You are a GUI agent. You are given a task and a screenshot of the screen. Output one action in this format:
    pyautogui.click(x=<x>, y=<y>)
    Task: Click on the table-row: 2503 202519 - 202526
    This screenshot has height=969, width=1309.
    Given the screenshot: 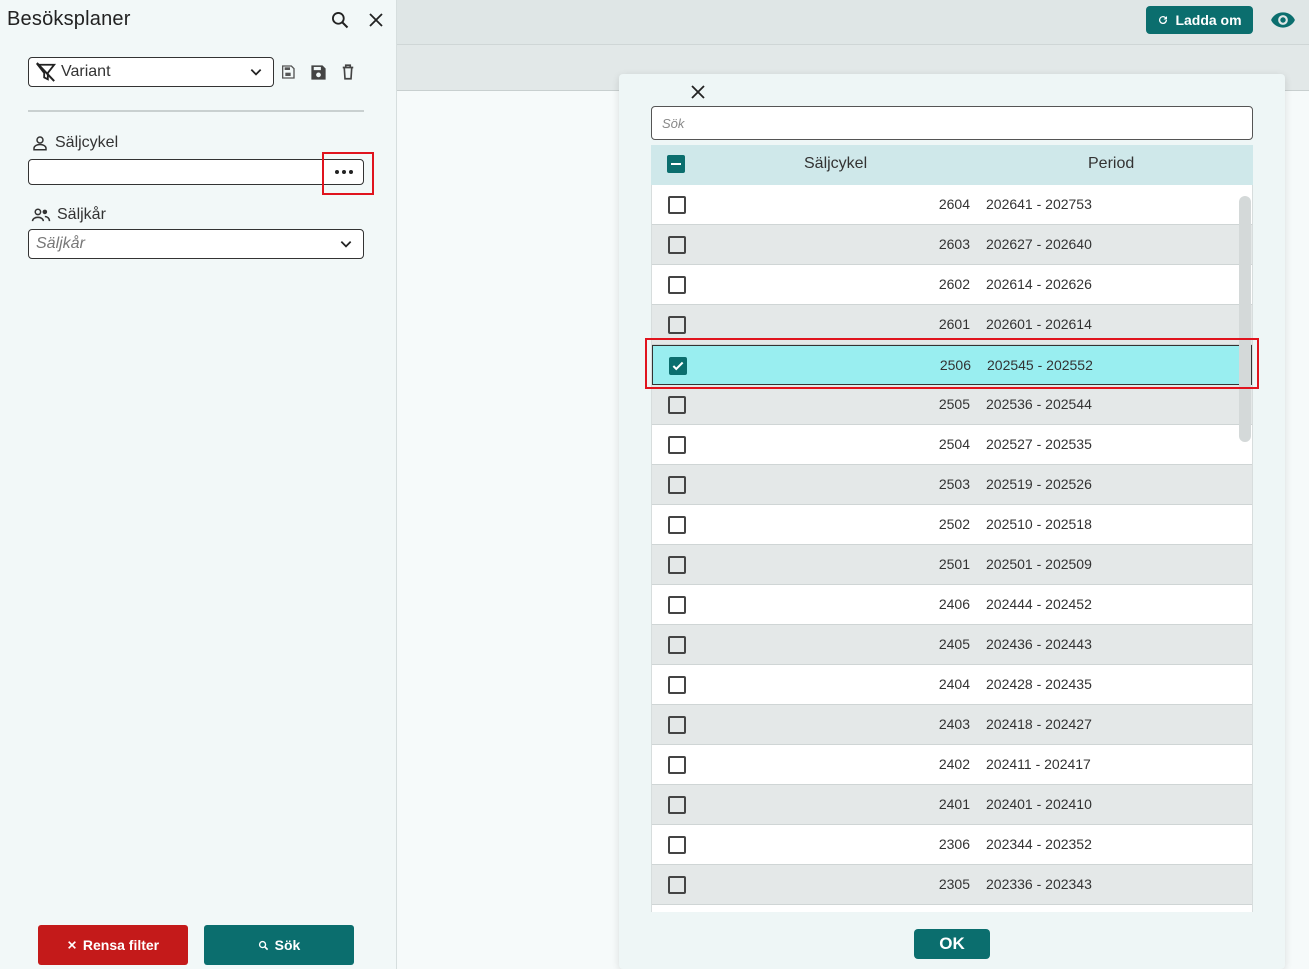 What is the action you would take?
    pyautogui.click(x=952, y=485)
    